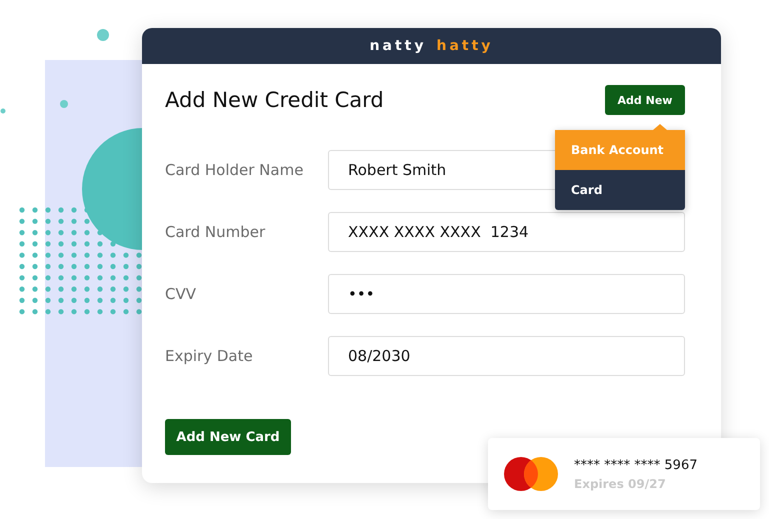 The height and width of the screenshot is (519, 769). What do you see at coordinates (215, 232) in the screenshot?
I see `field-label: Card Number` at bounding box center [215, 232].